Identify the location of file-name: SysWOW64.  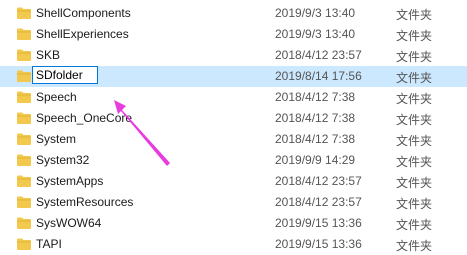
(69, 223).